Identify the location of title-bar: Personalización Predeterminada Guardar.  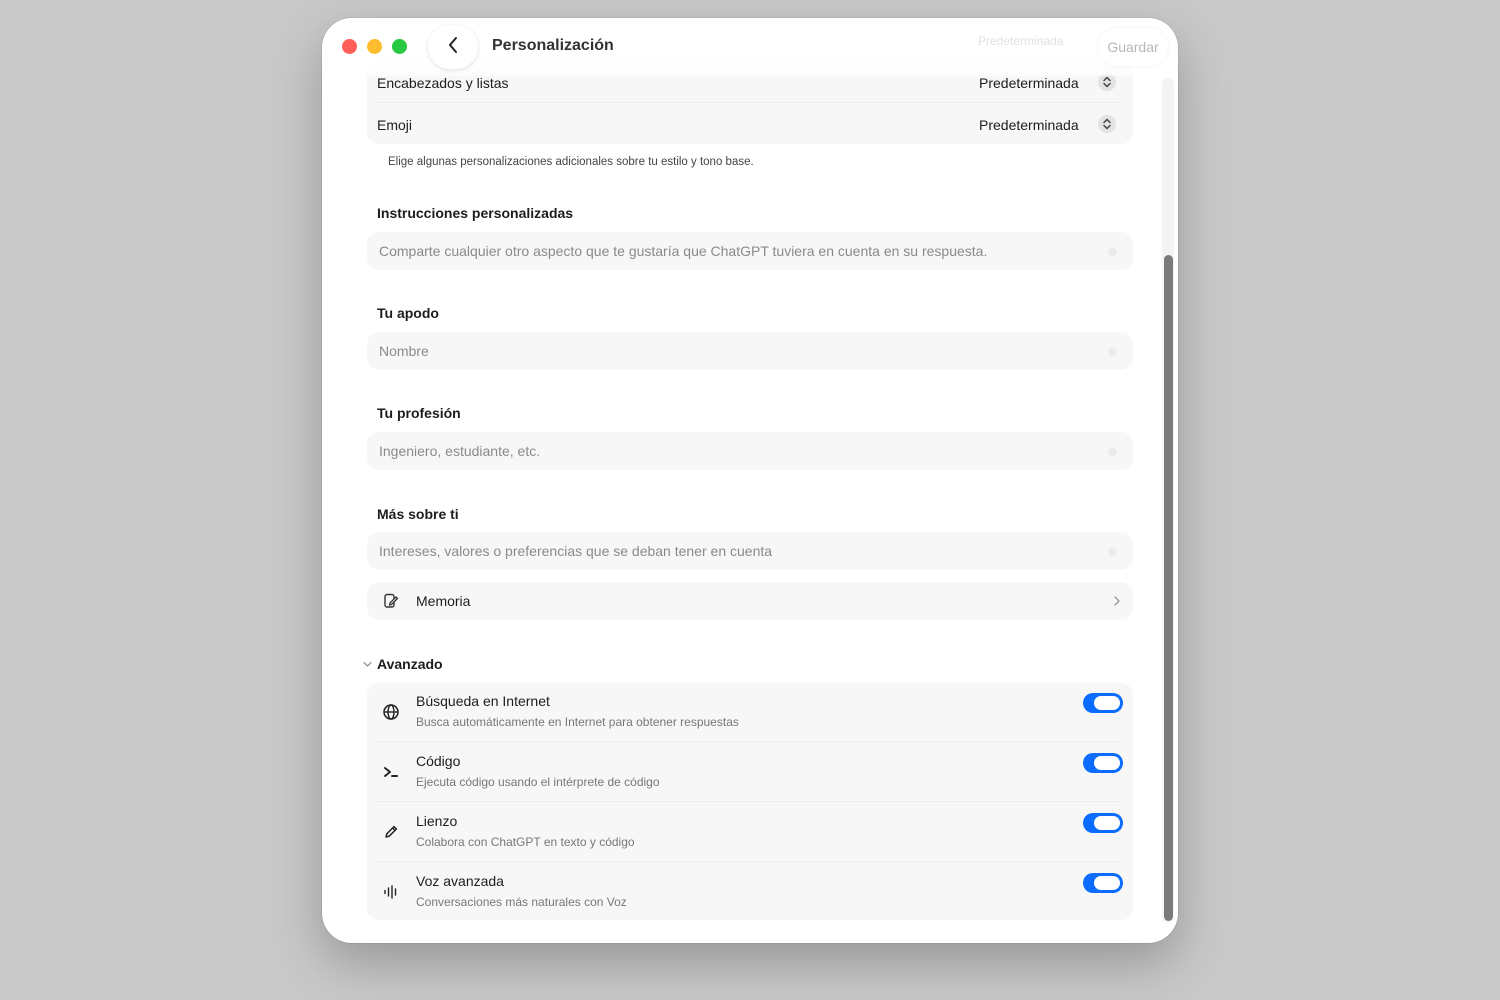
(750, 47).